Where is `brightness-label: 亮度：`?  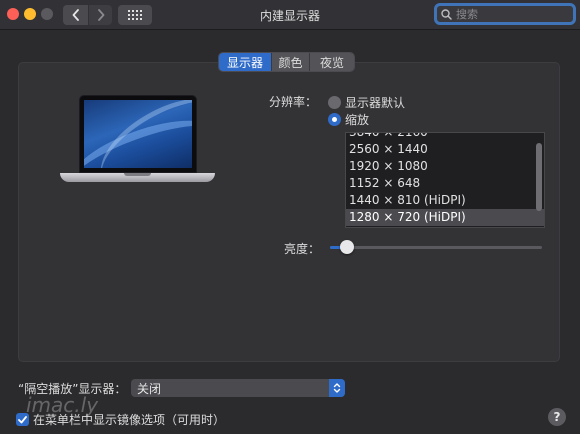
brightness-label: 亮度： is located at coordinates (302, 249).